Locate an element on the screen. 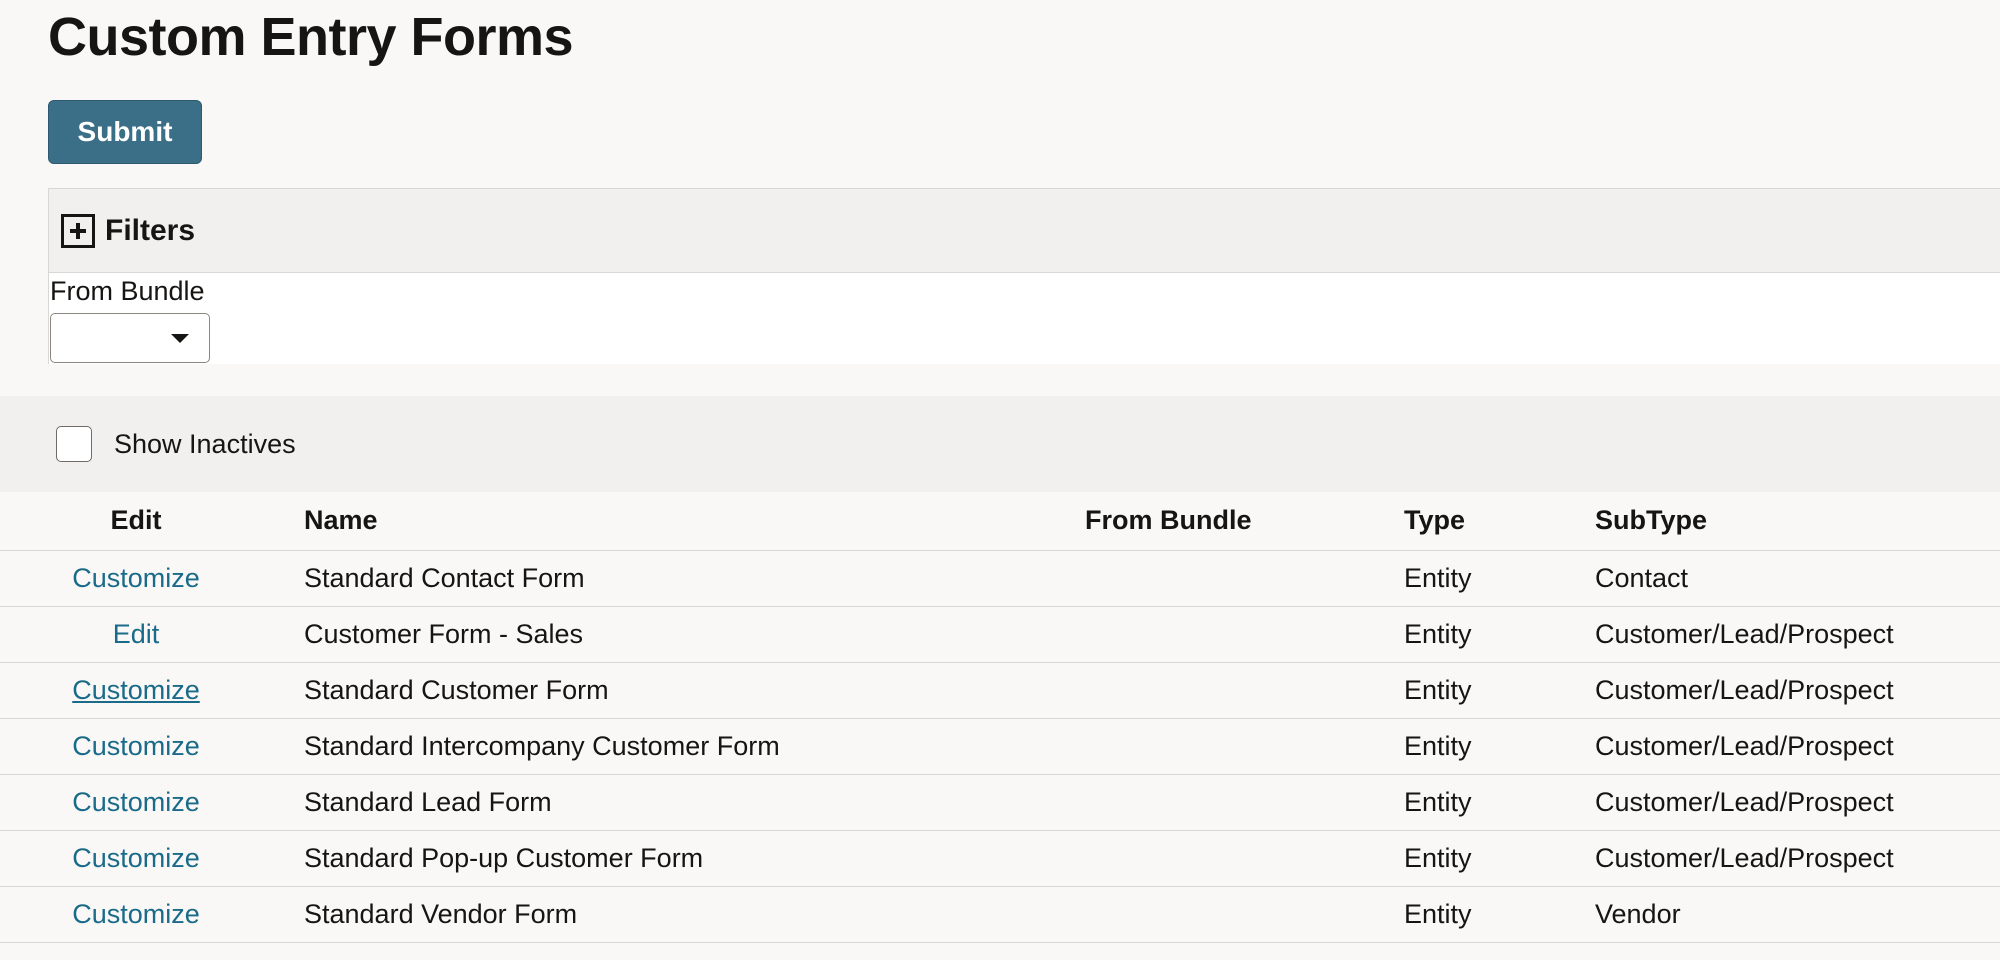  show-inactives-label: Show Inactives is located at coordinates (205, 444).